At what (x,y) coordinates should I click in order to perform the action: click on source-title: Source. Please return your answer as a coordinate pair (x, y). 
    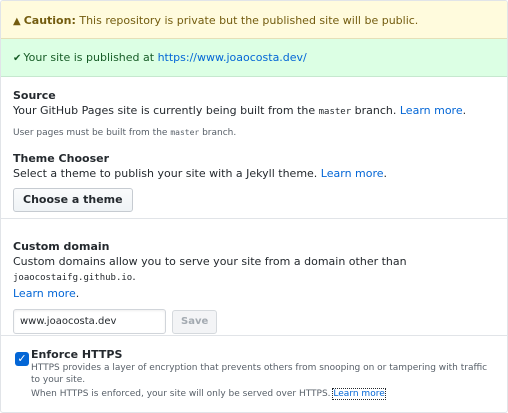
    Looking at the image, I should click on (34, 95).